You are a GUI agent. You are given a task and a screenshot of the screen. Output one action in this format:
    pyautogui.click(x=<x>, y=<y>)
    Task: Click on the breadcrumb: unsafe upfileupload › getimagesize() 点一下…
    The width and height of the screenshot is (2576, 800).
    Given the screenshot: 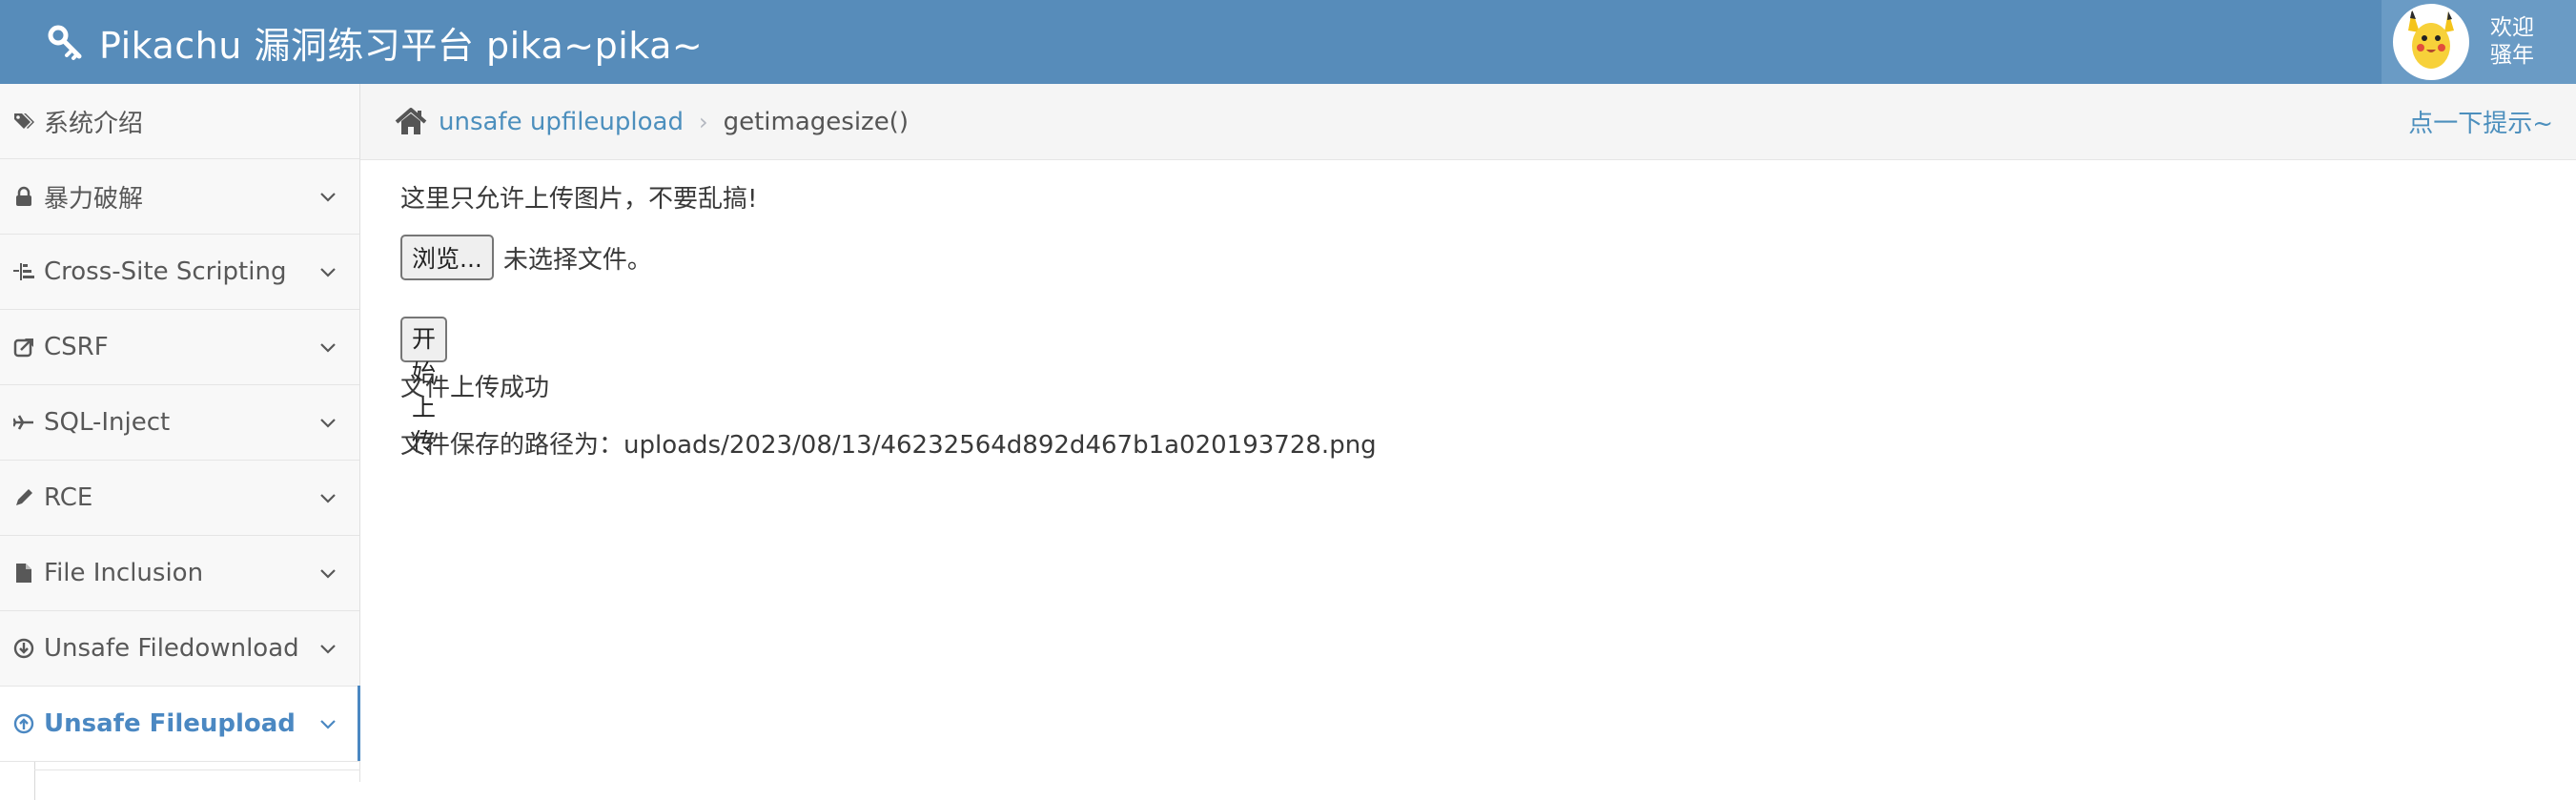 What is the action you would take?
    pyautogui.click(x=1468, y=122)
    